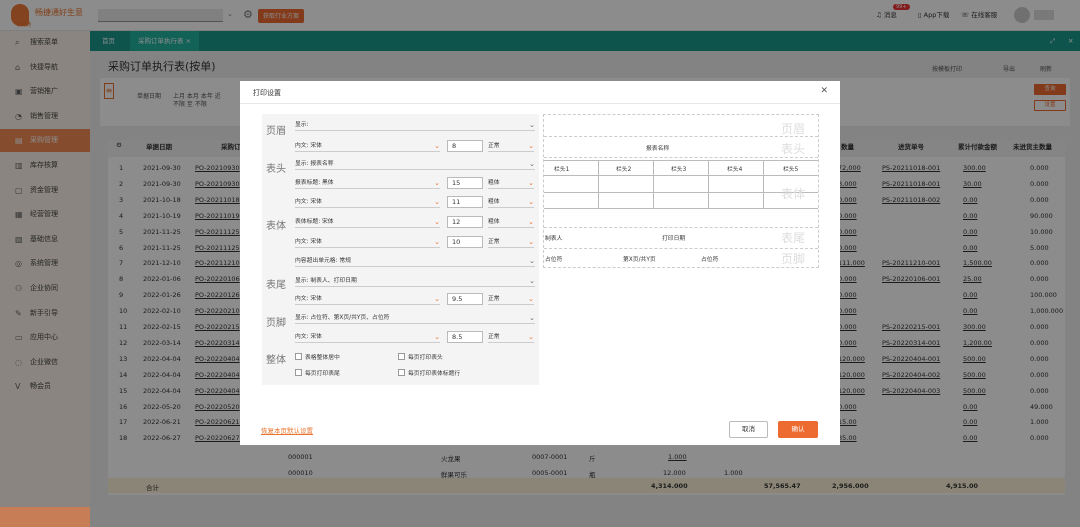 Image resolution: width=1080 pixels, height=527 pixels. Describe the element at coordinates (276, 226) in the screenshot. I see `section-body: 表体` at that location.